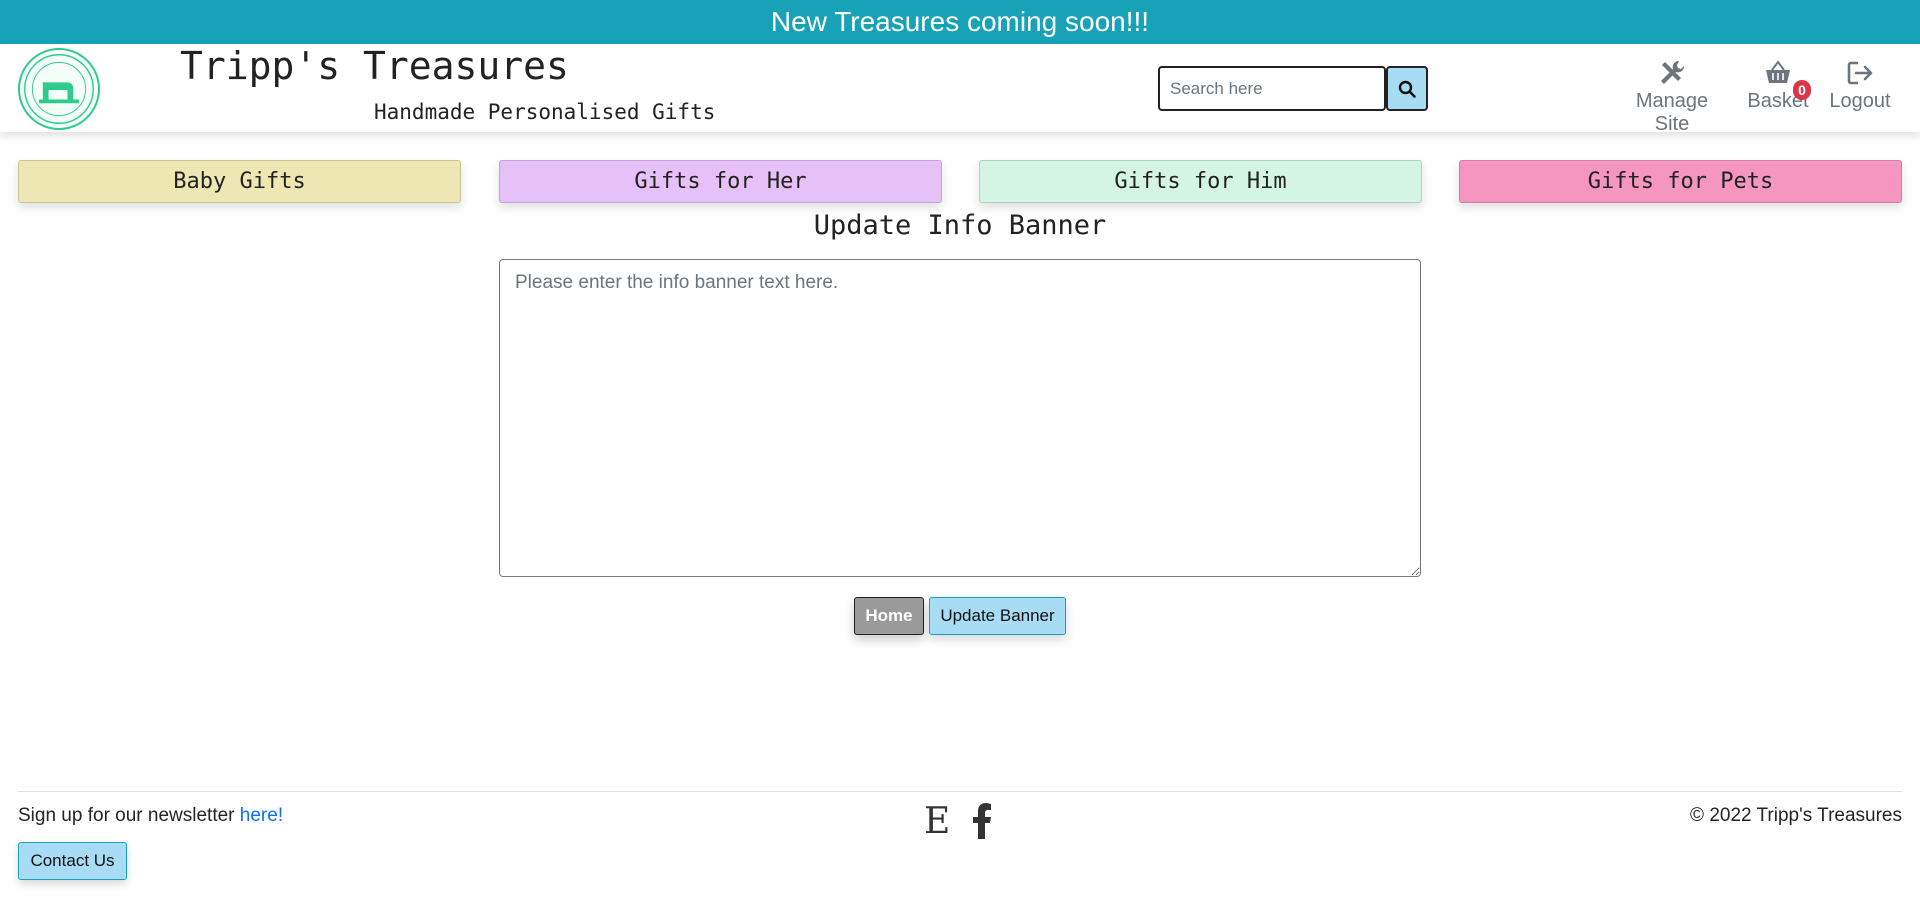  Describe the element at coordinates (72, 861) in the screenshot. I see `contact-us-button: Contact Us` at that location.